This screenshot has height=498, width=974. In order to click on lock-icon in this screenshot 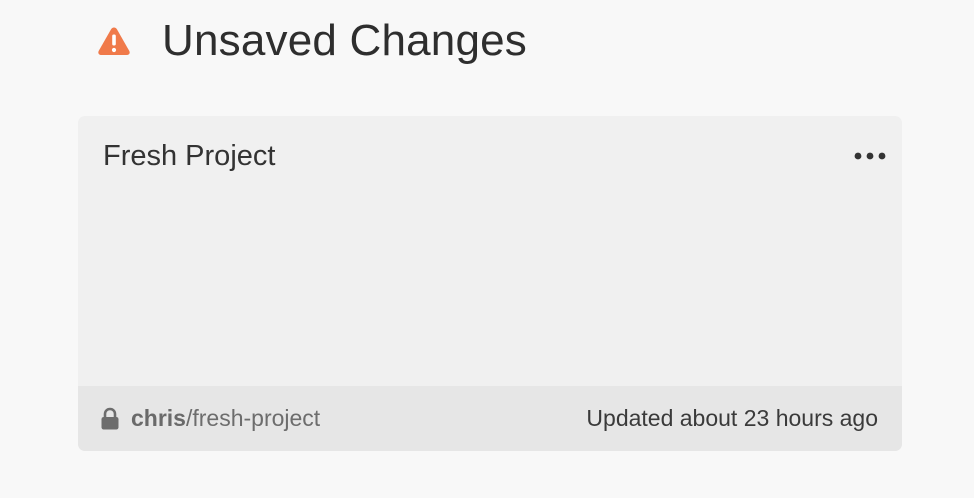, I will do `click(110, 419)`.